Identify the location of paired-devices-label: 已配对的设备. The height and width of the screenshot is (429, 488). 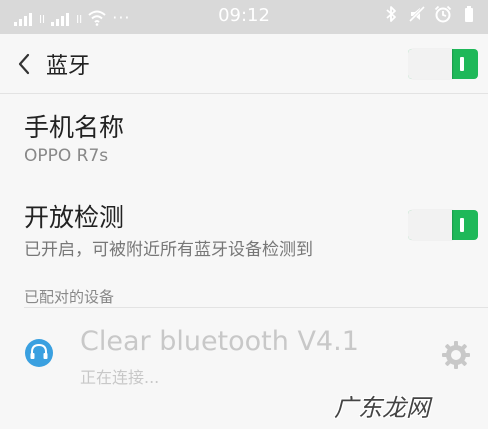
(69, 297).